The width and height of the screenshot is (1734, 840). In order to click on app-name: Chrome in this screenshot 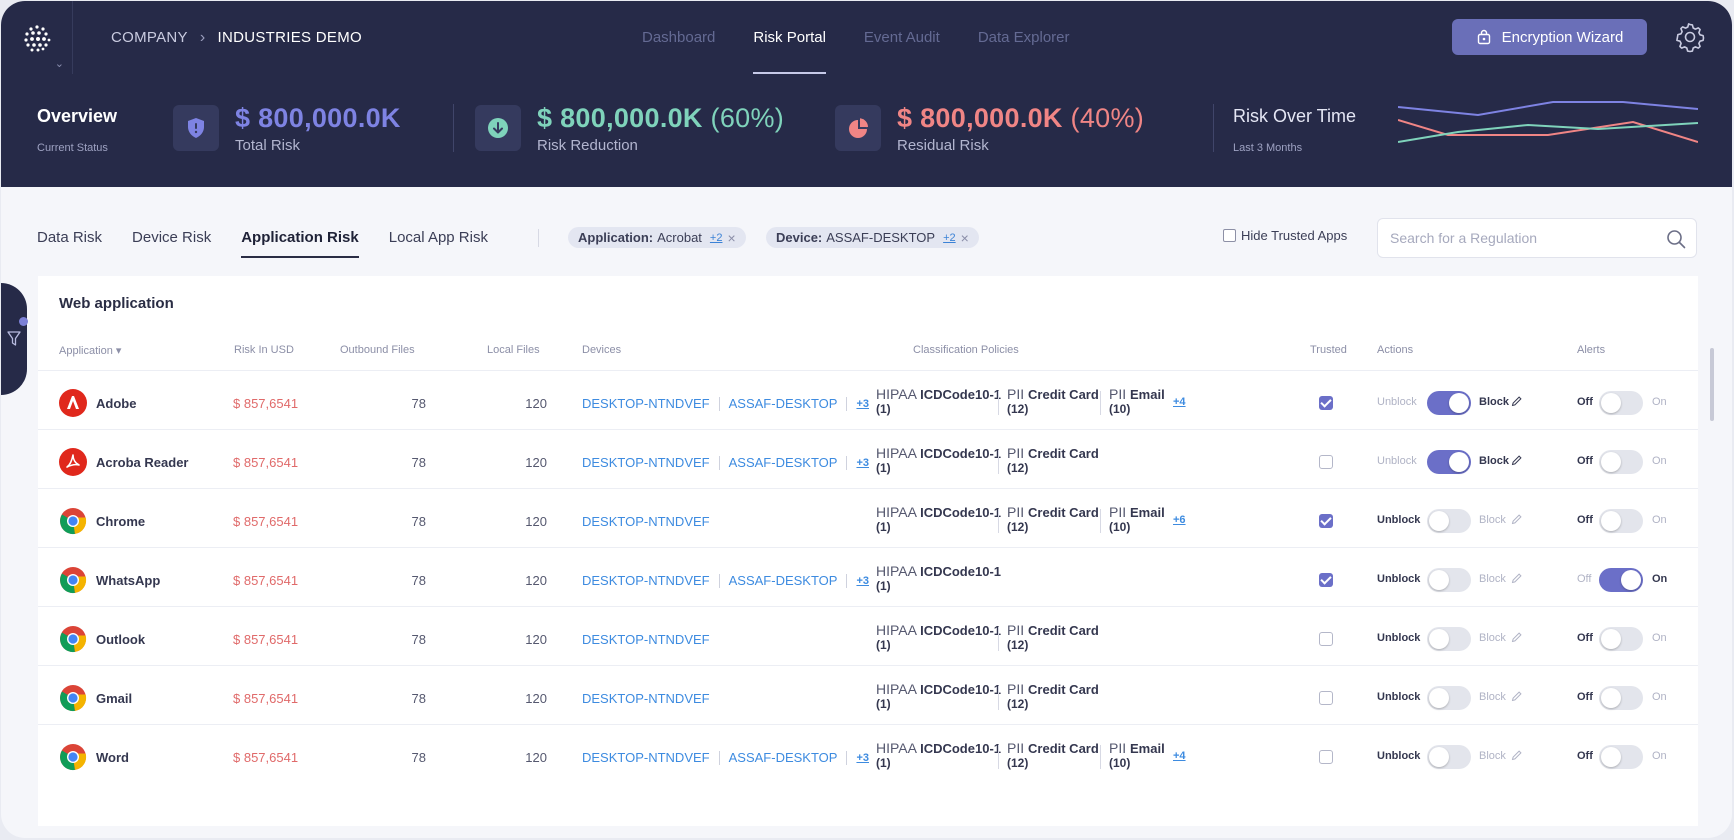, I will do `click(120, 521)`.